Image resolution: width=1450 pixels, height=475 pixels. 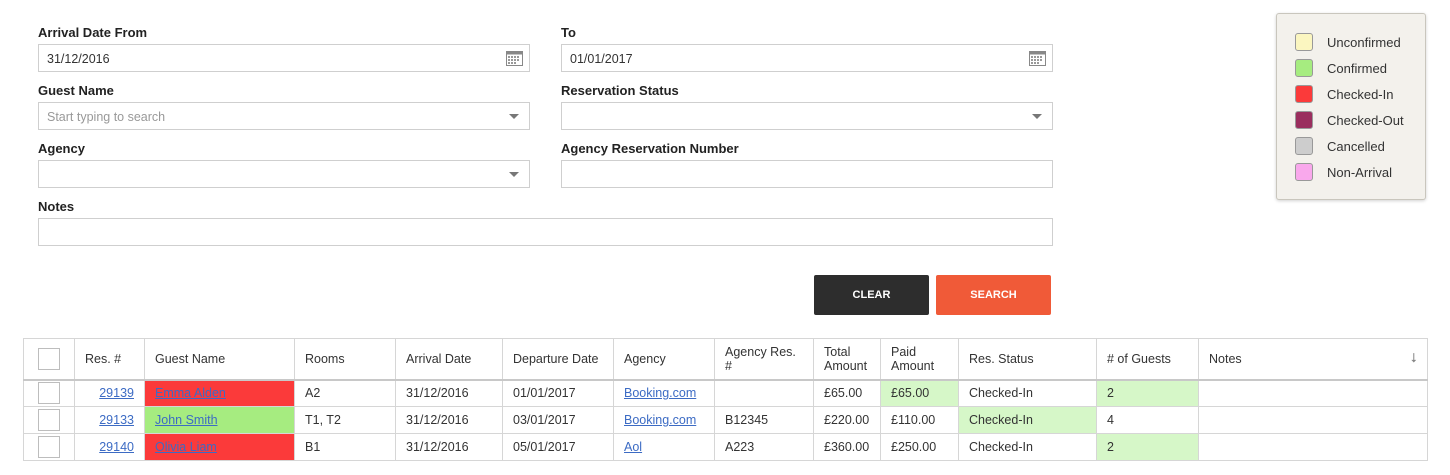 I want to click on departure-cell: 01/01/2017, so click(x=558, y=393).